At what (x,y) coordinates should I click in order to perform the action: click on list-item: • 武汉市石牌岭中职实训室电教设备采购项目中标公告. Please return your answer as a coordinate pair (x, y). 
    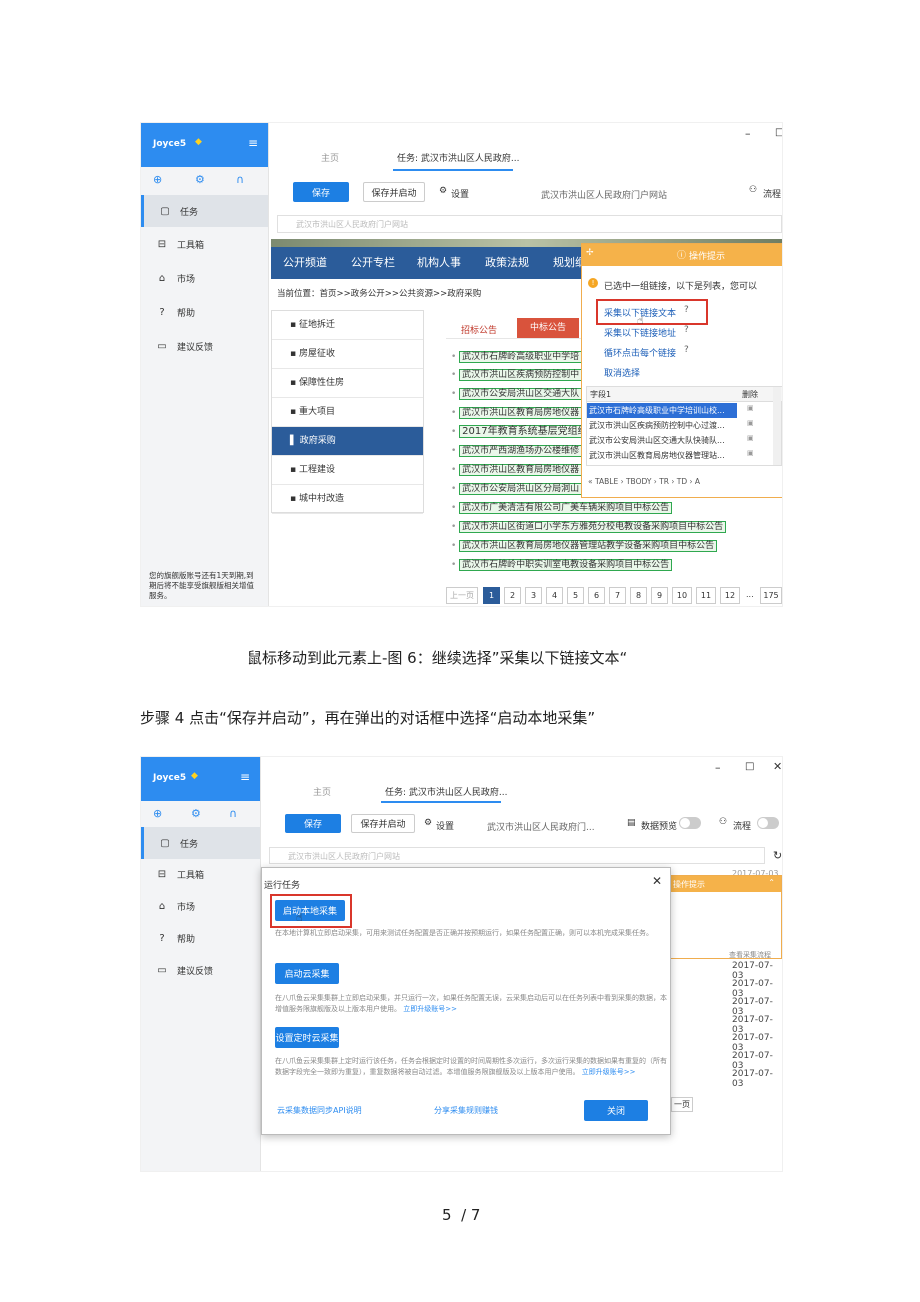
    Looking at the image, I should click on (562, 565).